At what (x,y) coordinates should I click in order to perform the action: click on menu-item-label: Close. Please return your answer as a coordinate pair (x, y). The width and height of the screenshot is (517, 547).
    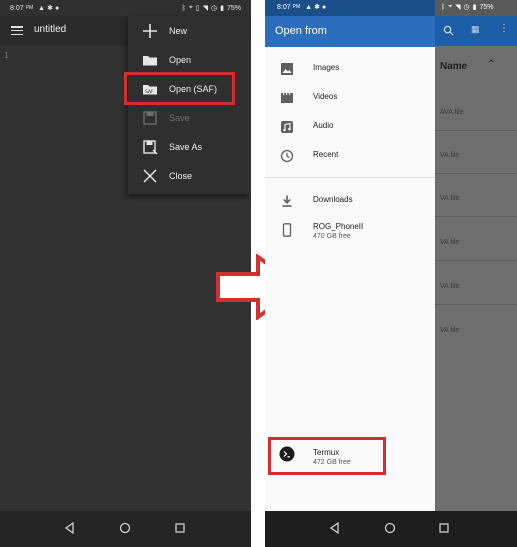
    Looking at the image, I should click on (181, 175).